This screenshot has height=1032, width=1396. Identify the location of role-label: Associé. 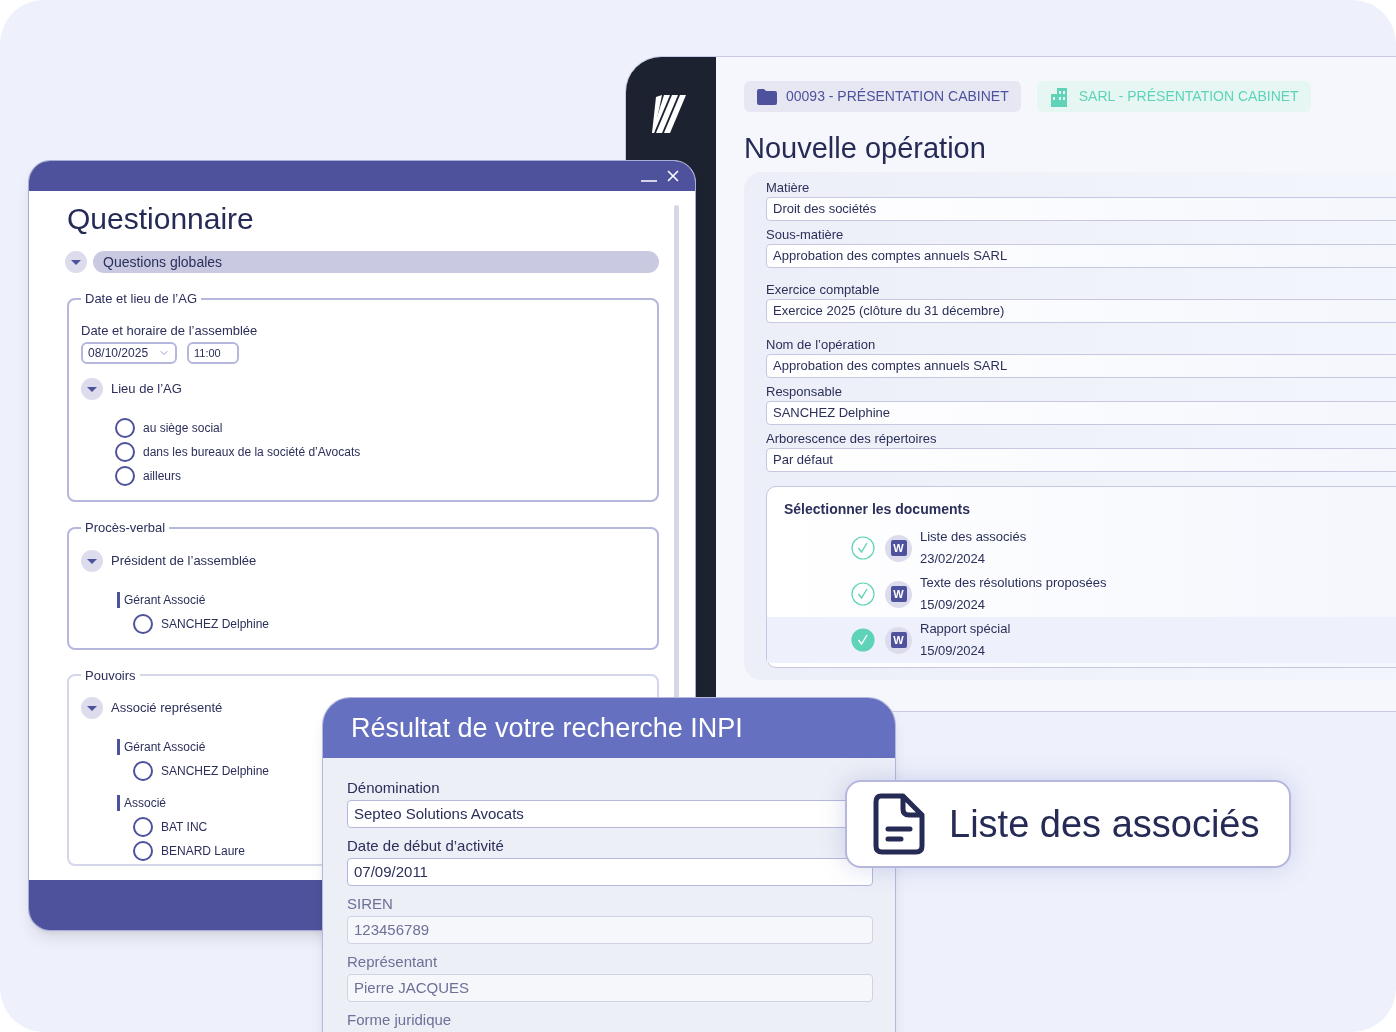
(142, 803).